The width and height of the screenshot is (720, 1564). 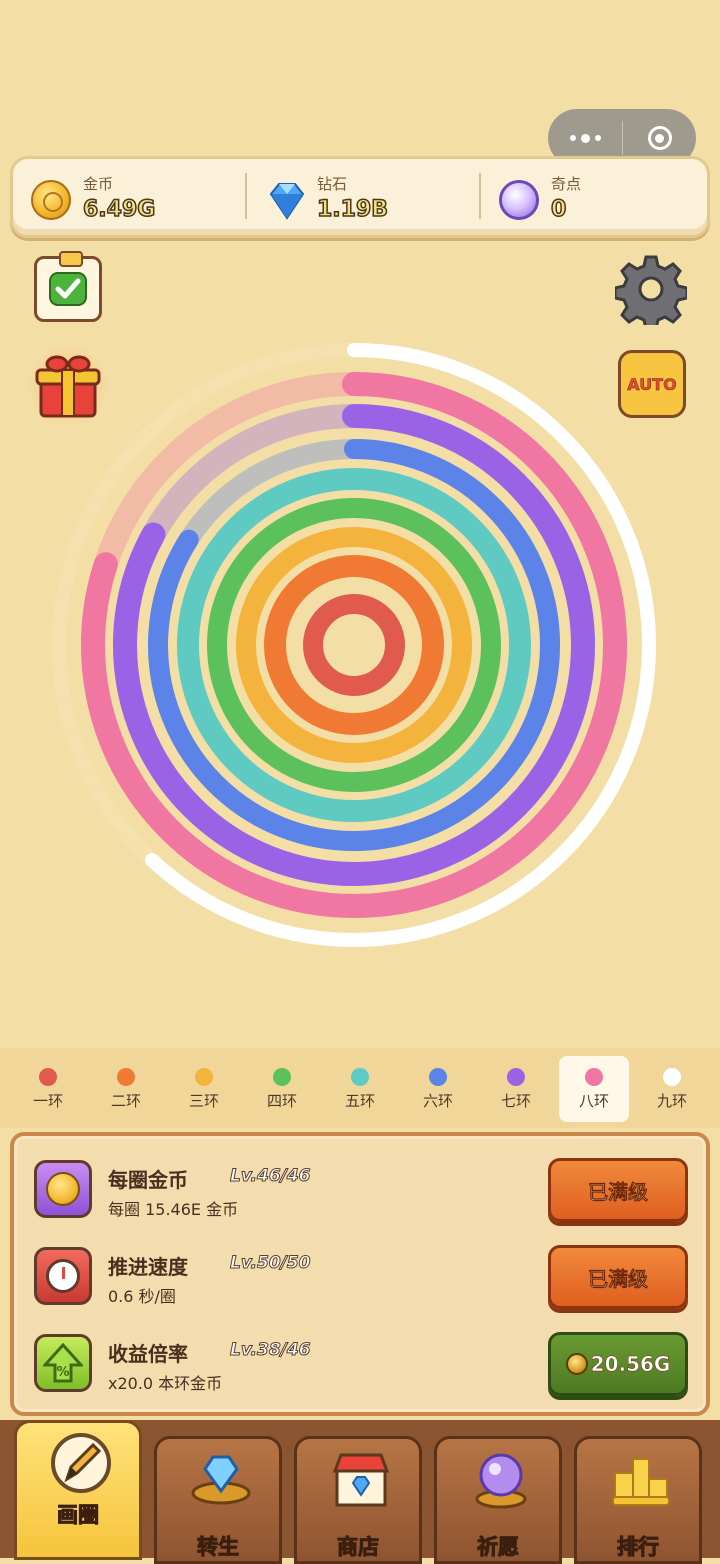 What do you see at coordinates (638, 1547) in the screenshot?
I see `nav-label: 排行` at bounding box center [638, 1547].